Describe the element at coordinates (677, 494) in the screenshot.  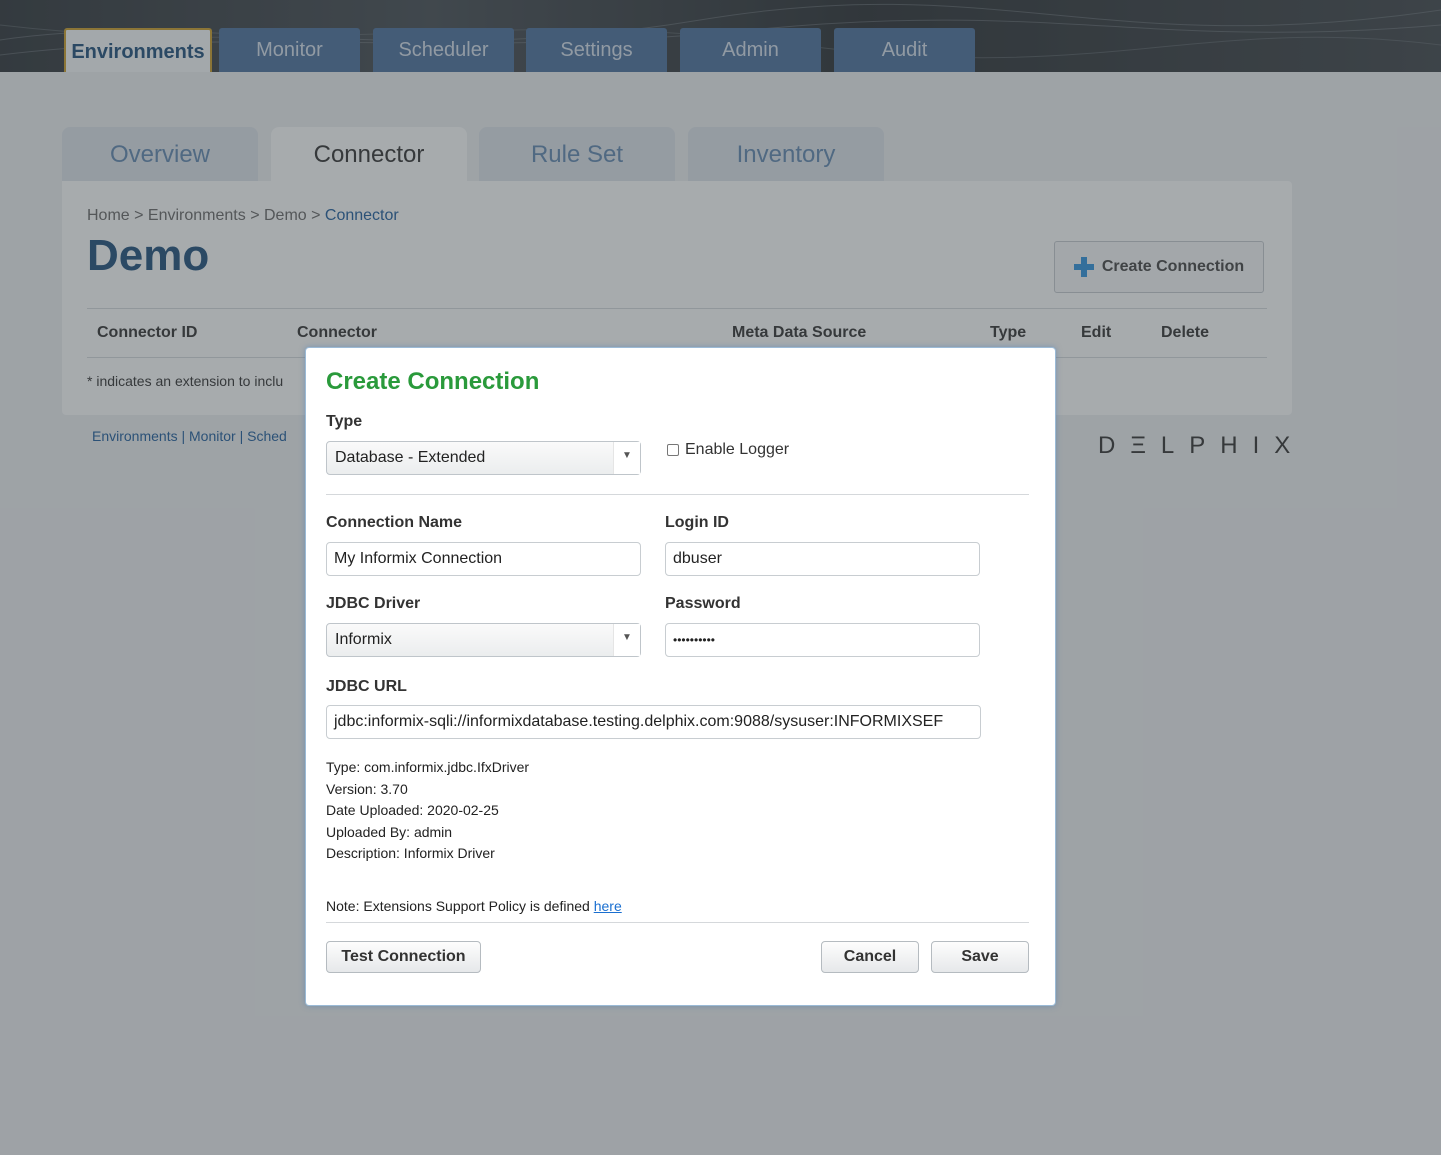
I see `dialog-divider` at that location.